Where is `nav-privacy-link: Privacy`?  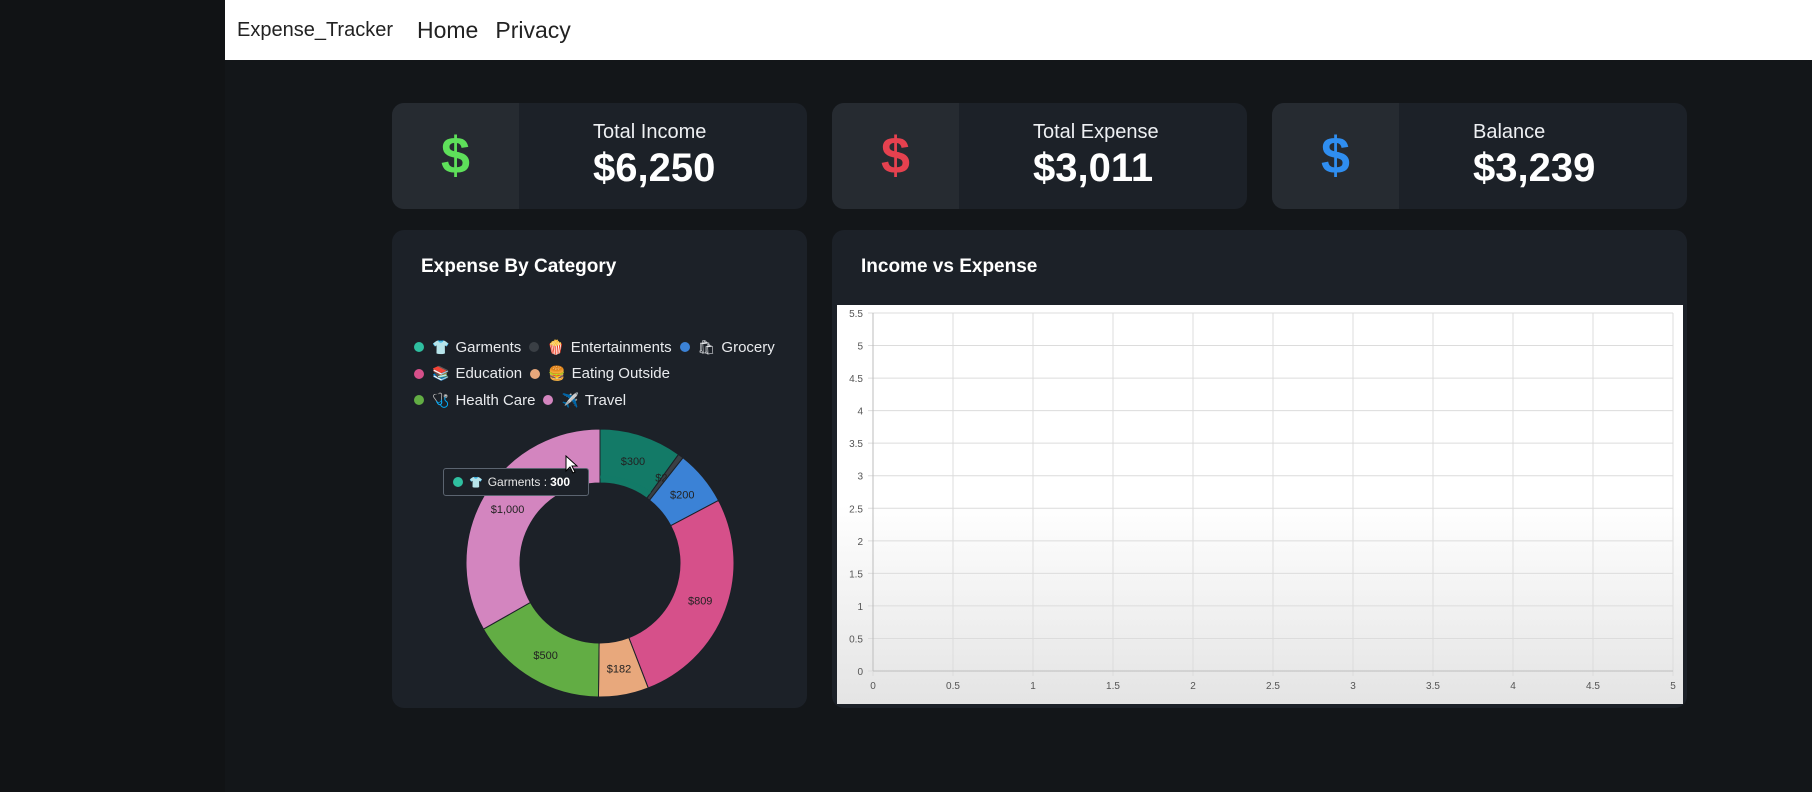
nav-privacy-link: Privacy is located at coordinates (532, 30).